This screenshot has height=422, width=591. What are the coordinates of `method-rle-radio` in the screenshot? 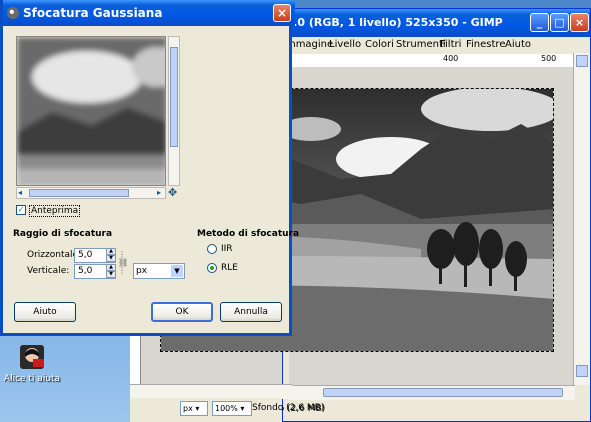 It's located at (212, 268).